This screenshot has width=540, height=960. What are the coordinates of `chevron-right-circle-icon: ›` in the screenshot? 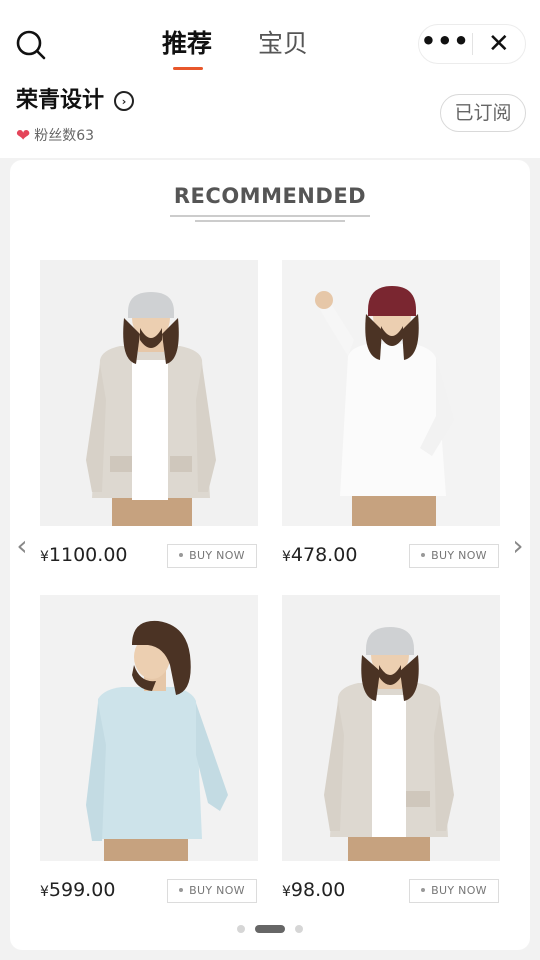 It's located at (124, 101).